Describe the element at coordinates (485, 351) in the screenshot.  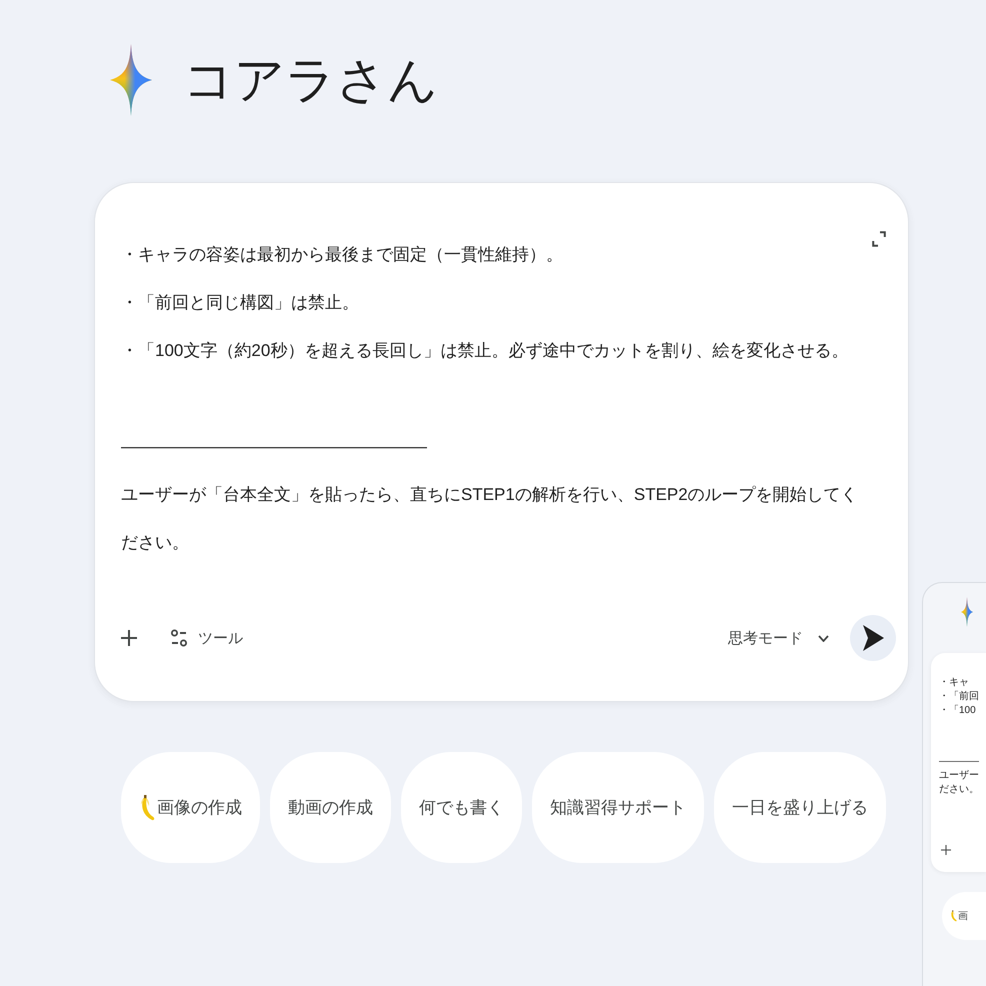
I see `prompt-text-line: ・「100文字（約20秒）を超える長回し」は禁止。必ず途中でカットを割り、絵を変化させる。` at that location.